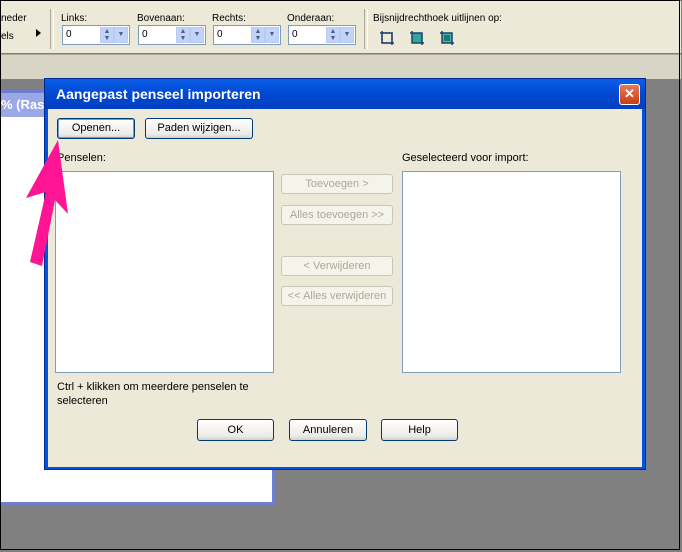 The width and height of the screenshot is (682, 552). What do you see at coordinates (311, 18) in the screenshot?
I see `bottom-label: Onderaan:` at bounding box center [311, 18].